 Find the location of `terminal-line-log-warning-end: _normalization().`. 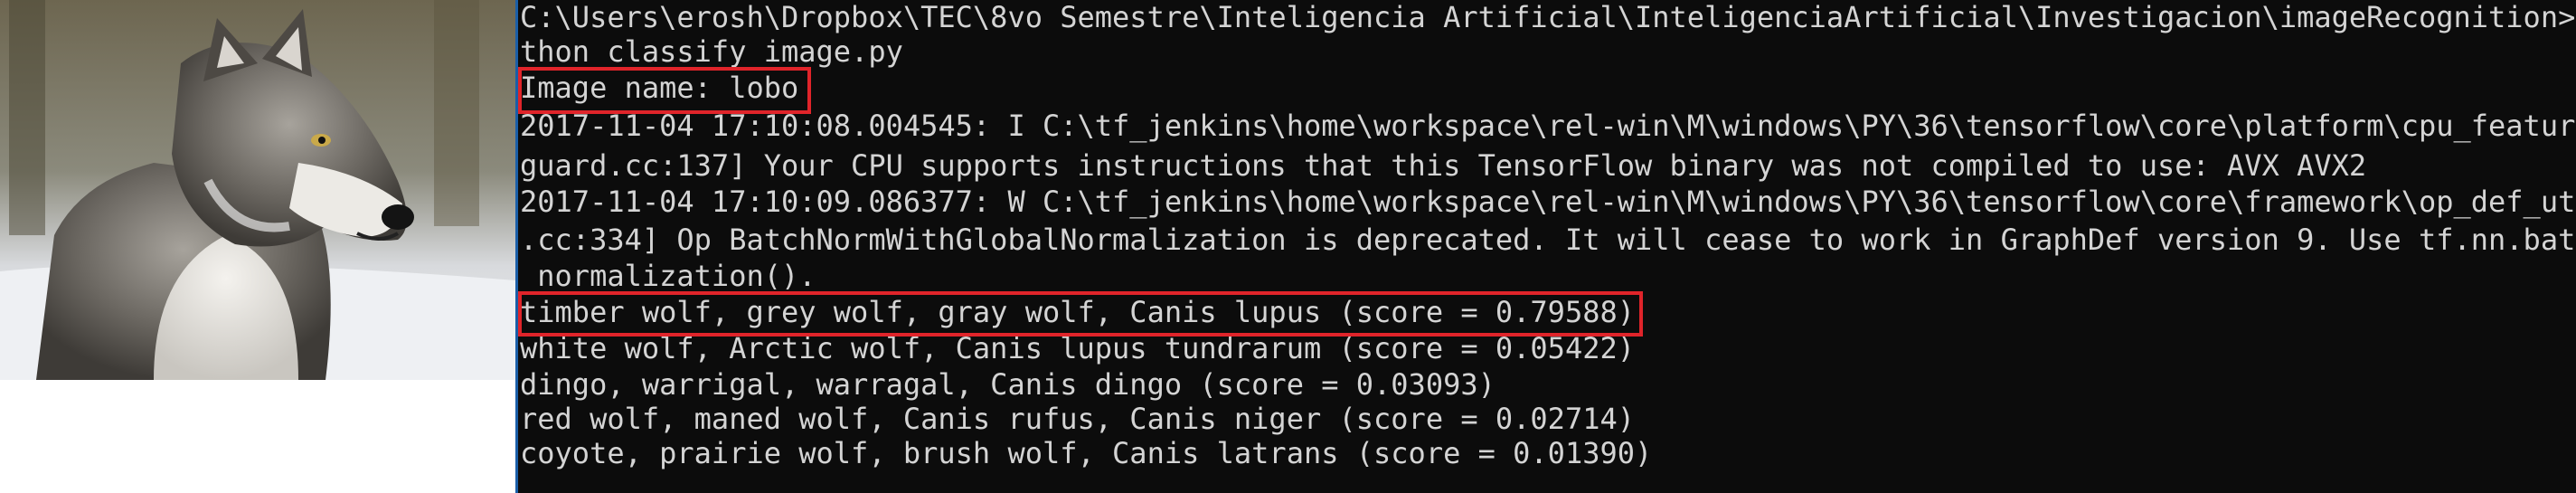

terminal-line-log-warning-end: _normalization(). is located at coordinates (668, 276).